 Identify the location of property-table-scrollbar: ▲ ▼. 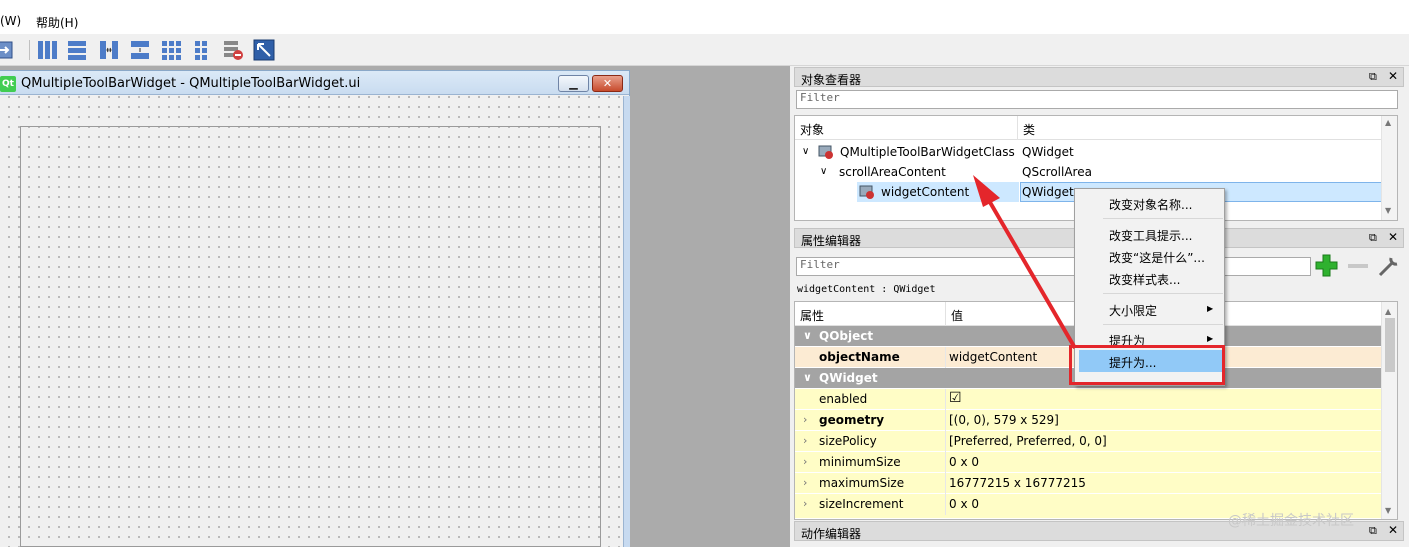
(1389, 410).